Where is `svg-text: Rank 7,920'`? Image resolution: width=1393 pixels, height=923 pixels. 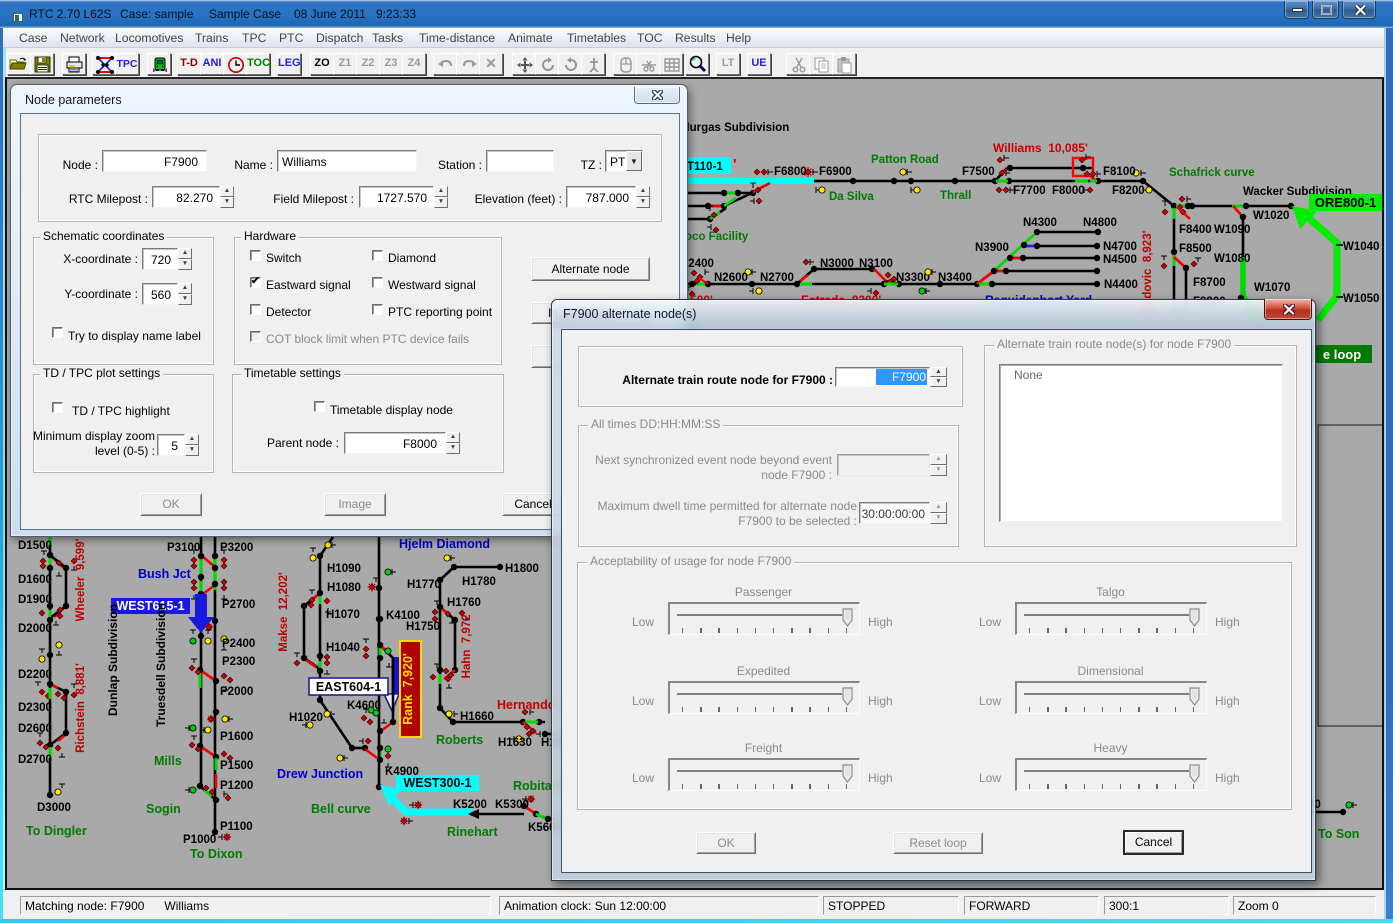 svg-text: Rank 7,920' is located at coordinates (408, 689).